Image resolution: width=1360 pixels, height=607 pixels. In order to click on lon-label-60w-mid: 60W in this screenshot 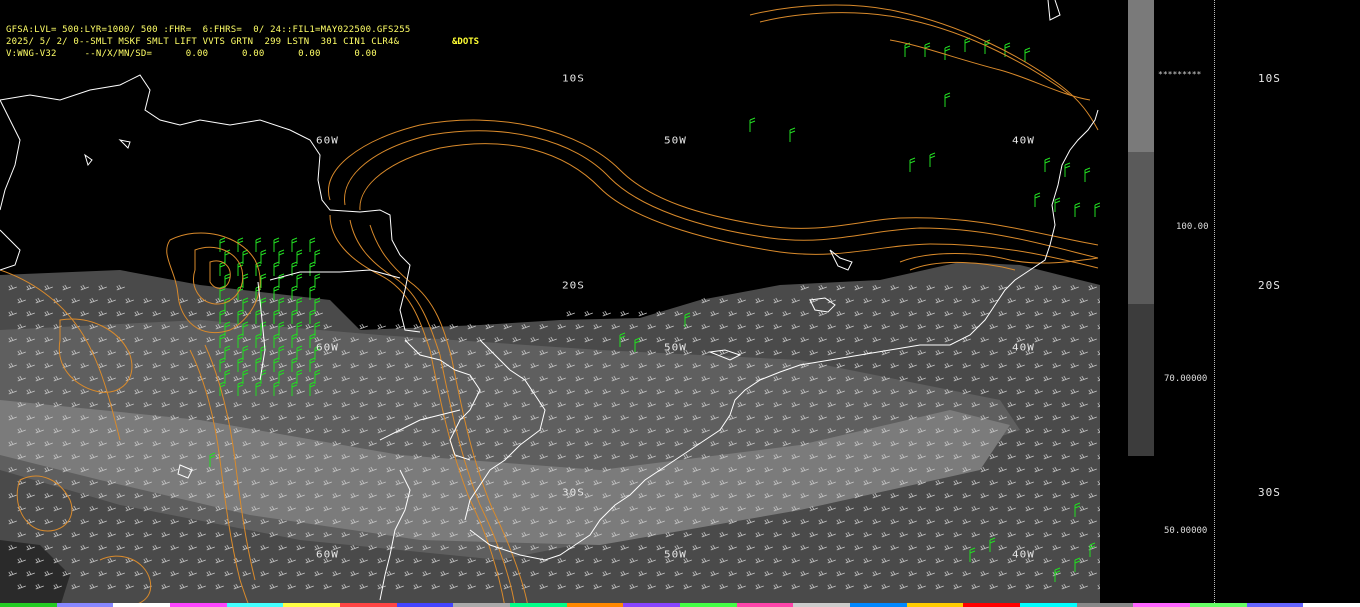, I will do `click(327, 347)`.